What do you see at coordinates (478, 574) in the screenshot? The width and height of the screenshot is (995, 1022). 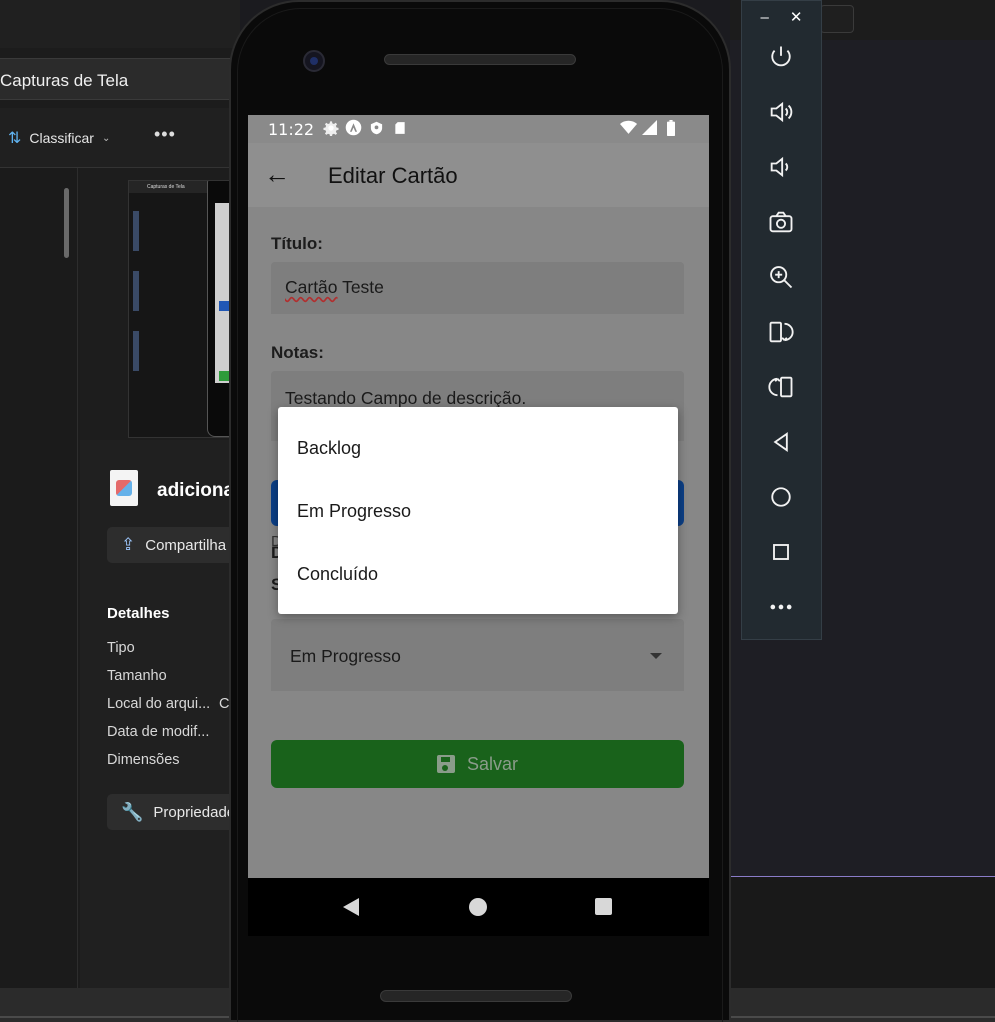 I see `menu-item-concluido: Concluído` at bounding box center [478, 574].